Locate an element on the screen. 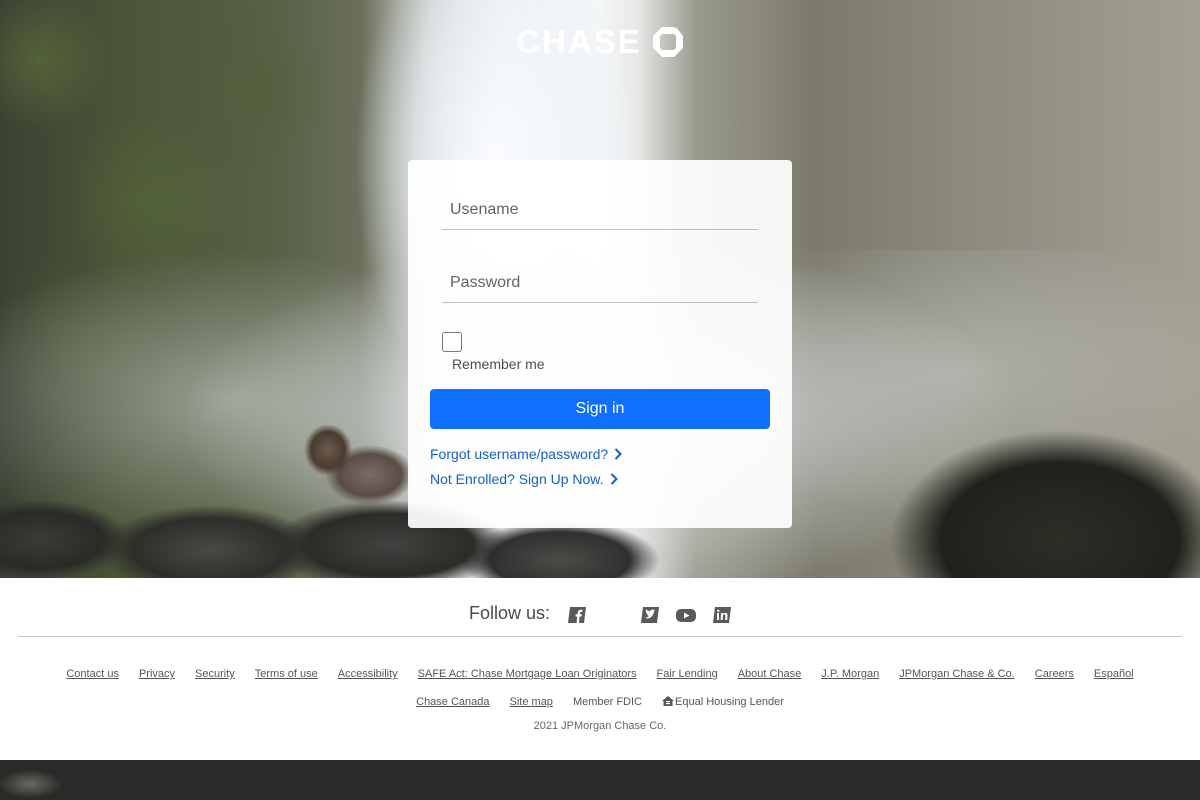 Image resolution: width=1200 pixels, height=800 pixels. forgot-credentials-link: Forgot username/password? is located at coordinates (526, 454).